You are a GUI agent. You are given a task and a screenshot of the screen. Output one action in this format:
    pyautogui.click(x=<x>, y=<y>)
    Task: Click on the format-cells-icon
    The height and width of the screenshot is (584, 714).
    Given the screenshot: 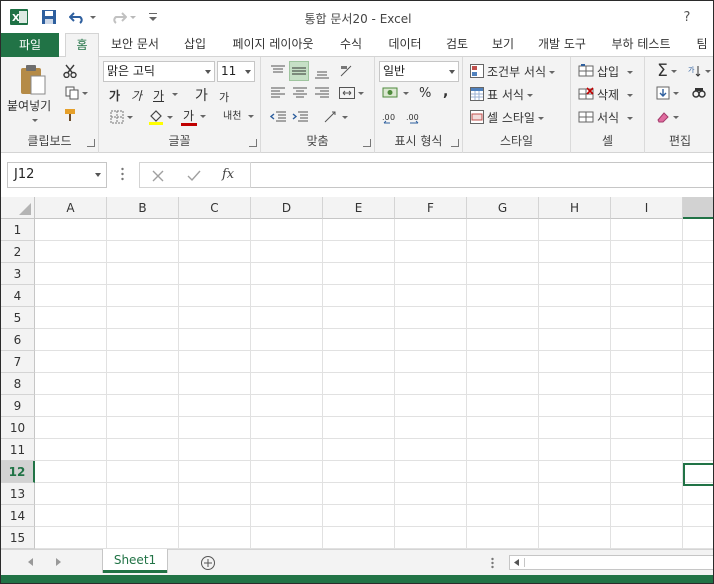 What is the action you would take?
    pyautogui.click(x=586, y=117)
    